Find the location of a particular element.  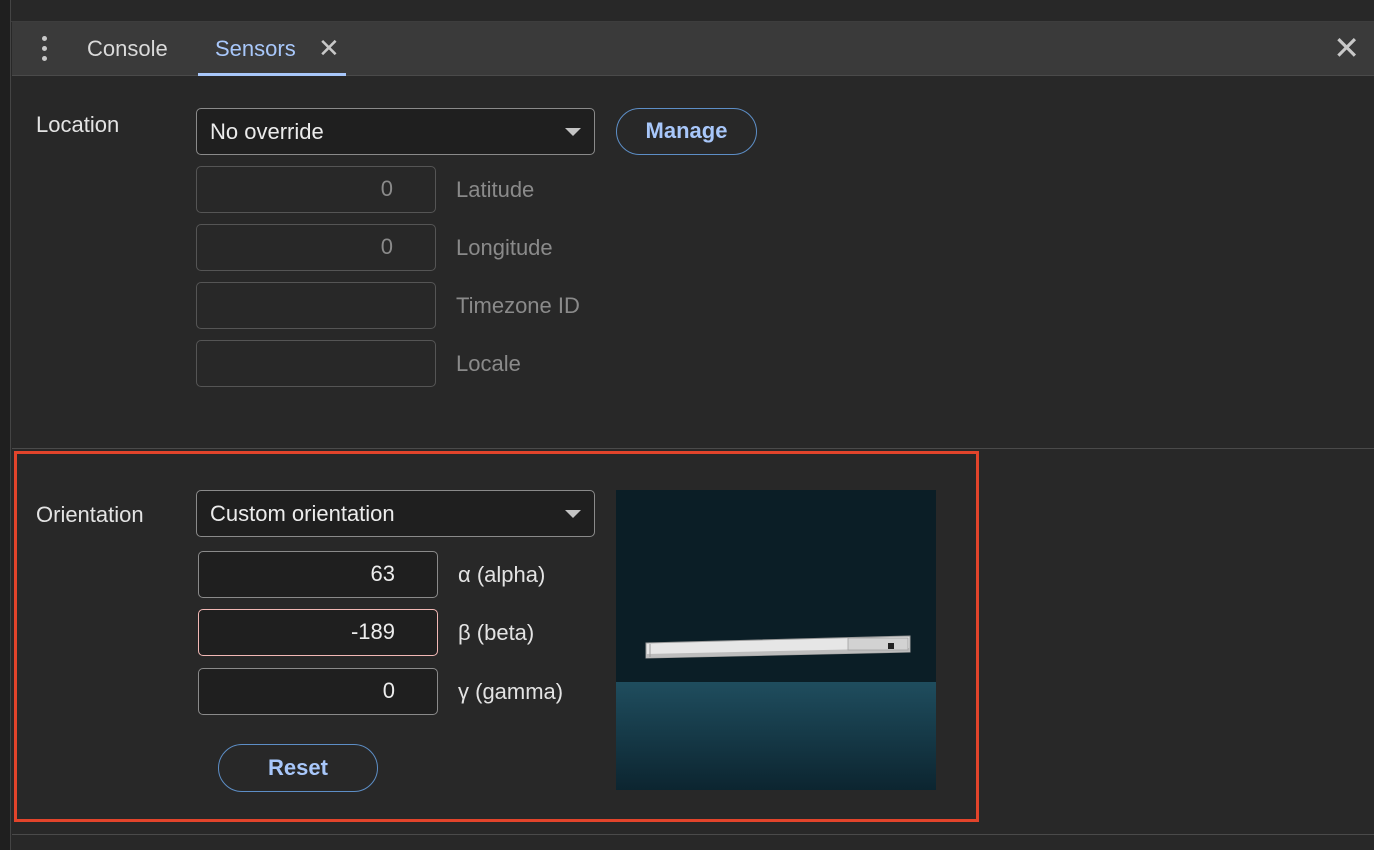

drawer-tab-bar: Console Sensors ✕ ✕ is located at coordinates (693, 49).